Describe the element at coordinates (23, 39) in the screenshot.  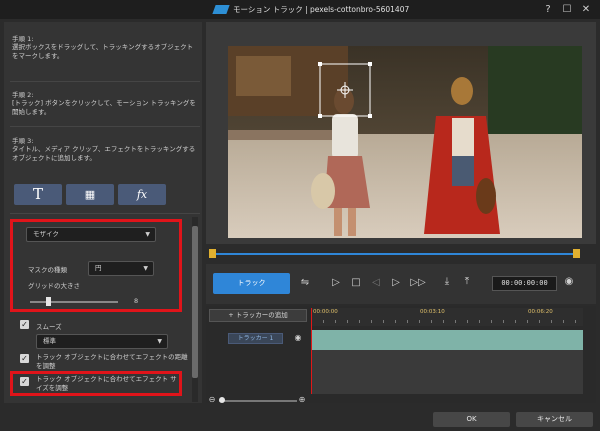
I see `step-1-title: 手順 1:` at that location.